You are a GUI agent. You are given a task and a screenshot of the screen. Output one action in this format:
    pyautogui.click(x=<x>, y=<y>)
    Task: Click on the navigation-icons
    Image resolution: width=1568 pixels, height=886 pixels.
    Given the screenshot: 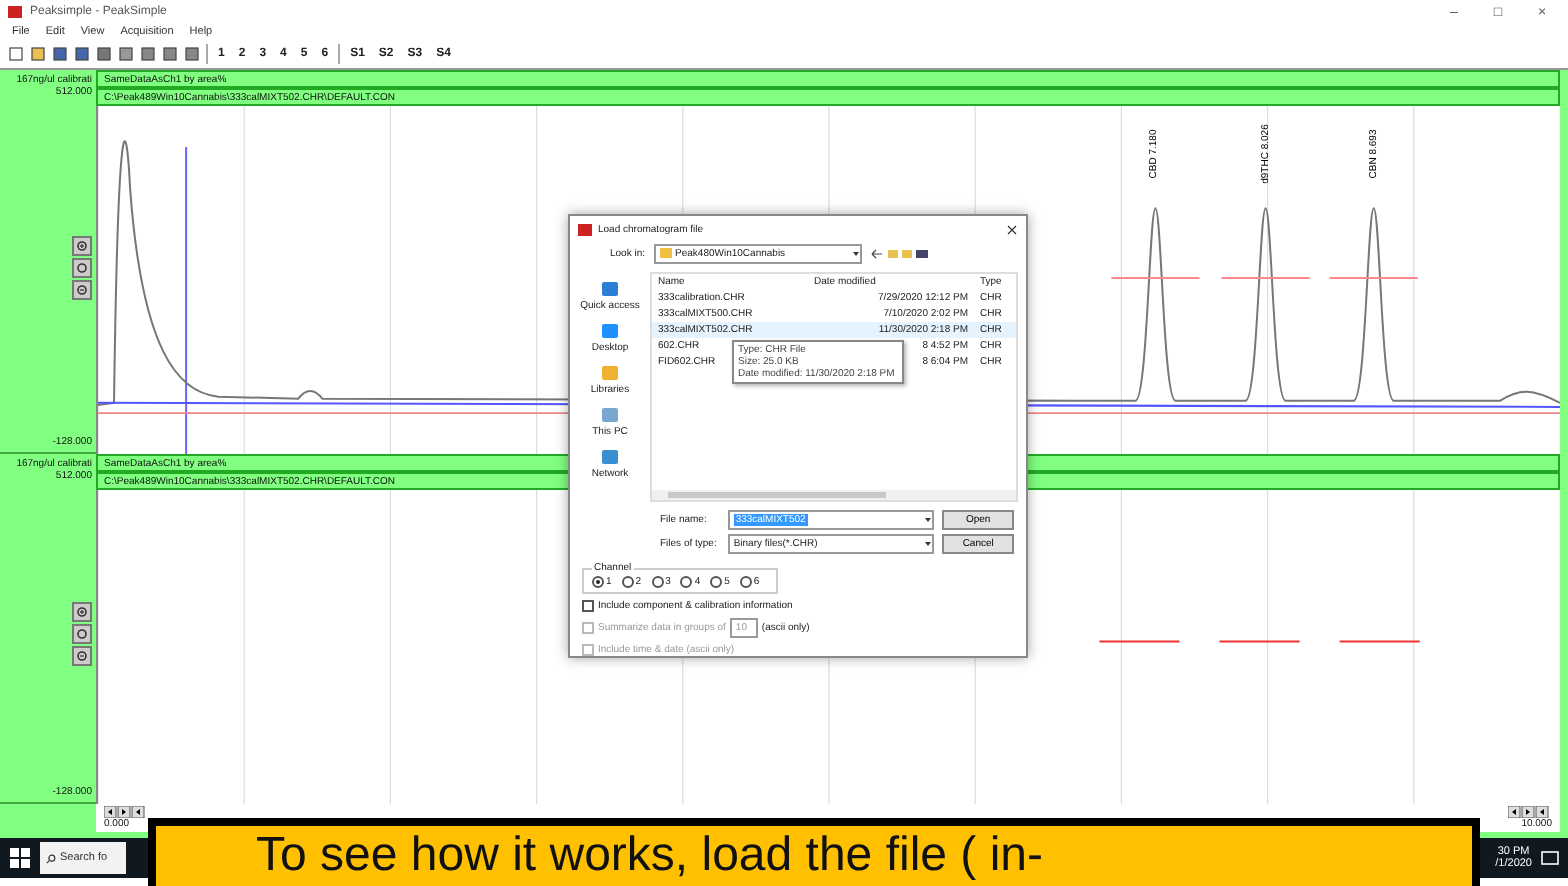 What is the action you would take?
    pyautogui.click(x=899, y=253)
    